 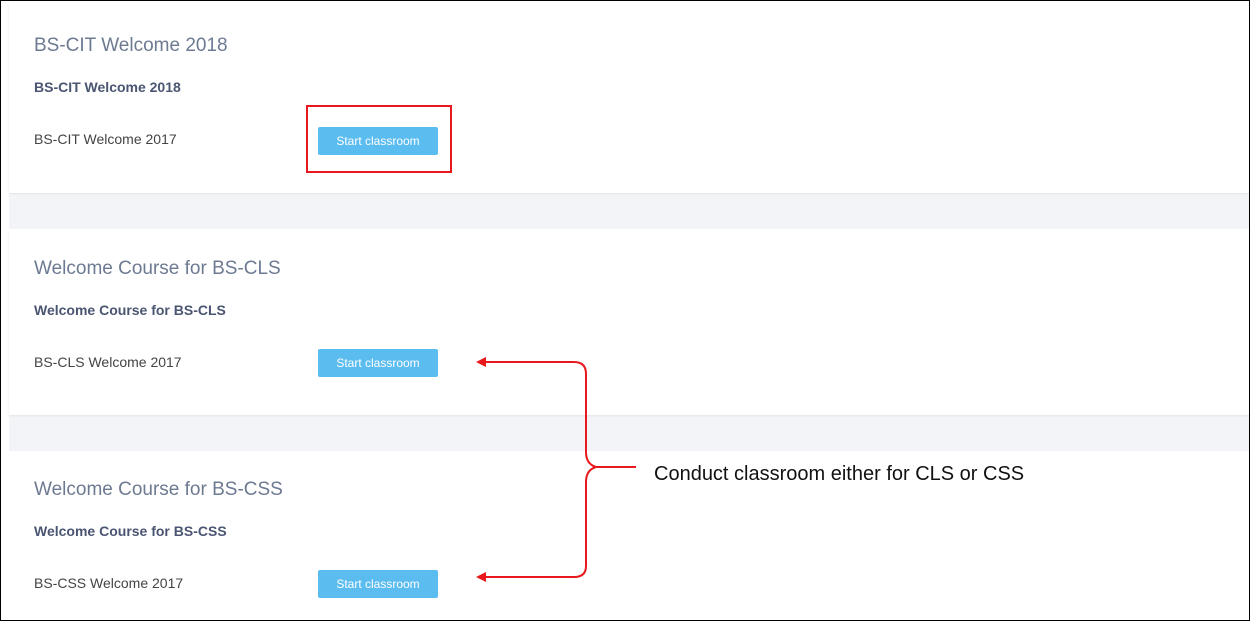 What do you see at coordinates (130, 310) in the screenshot?
I see `course-subtitle: Welcome Course for BS-CLS` at bounding box center [130, 310].